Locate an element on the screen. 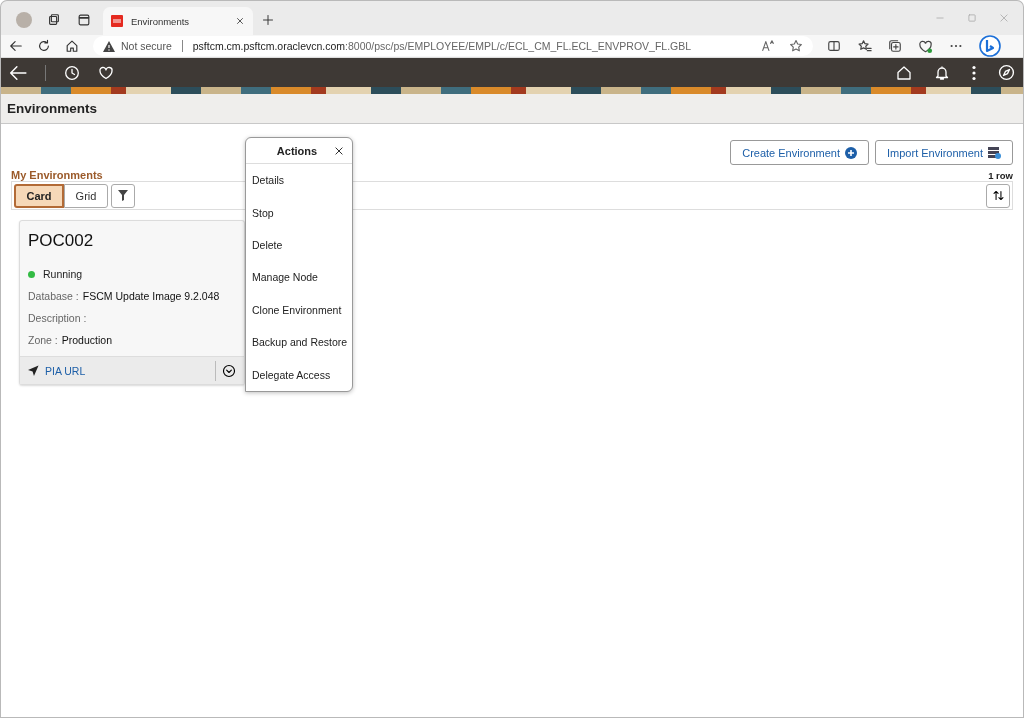  home-icon is located at coordinates (72, 46).